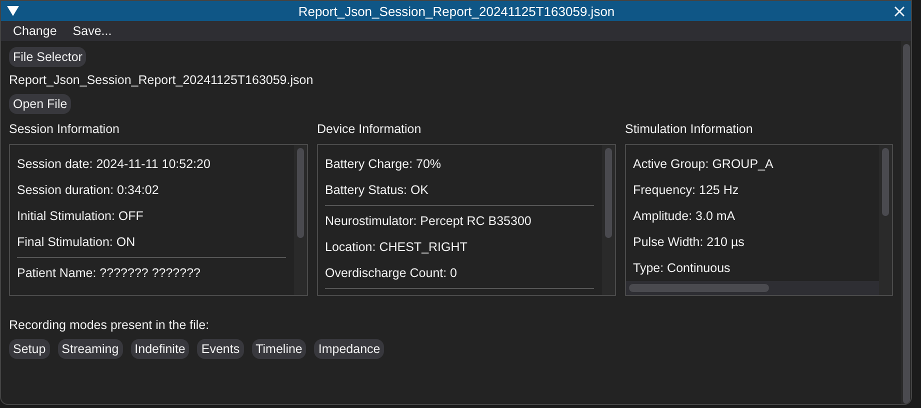 The height and width of the screenshot is (408, 921). Describe the element at coordinates (279, 349) in the screenshot. I see `mode-button: Timeline` at that location.